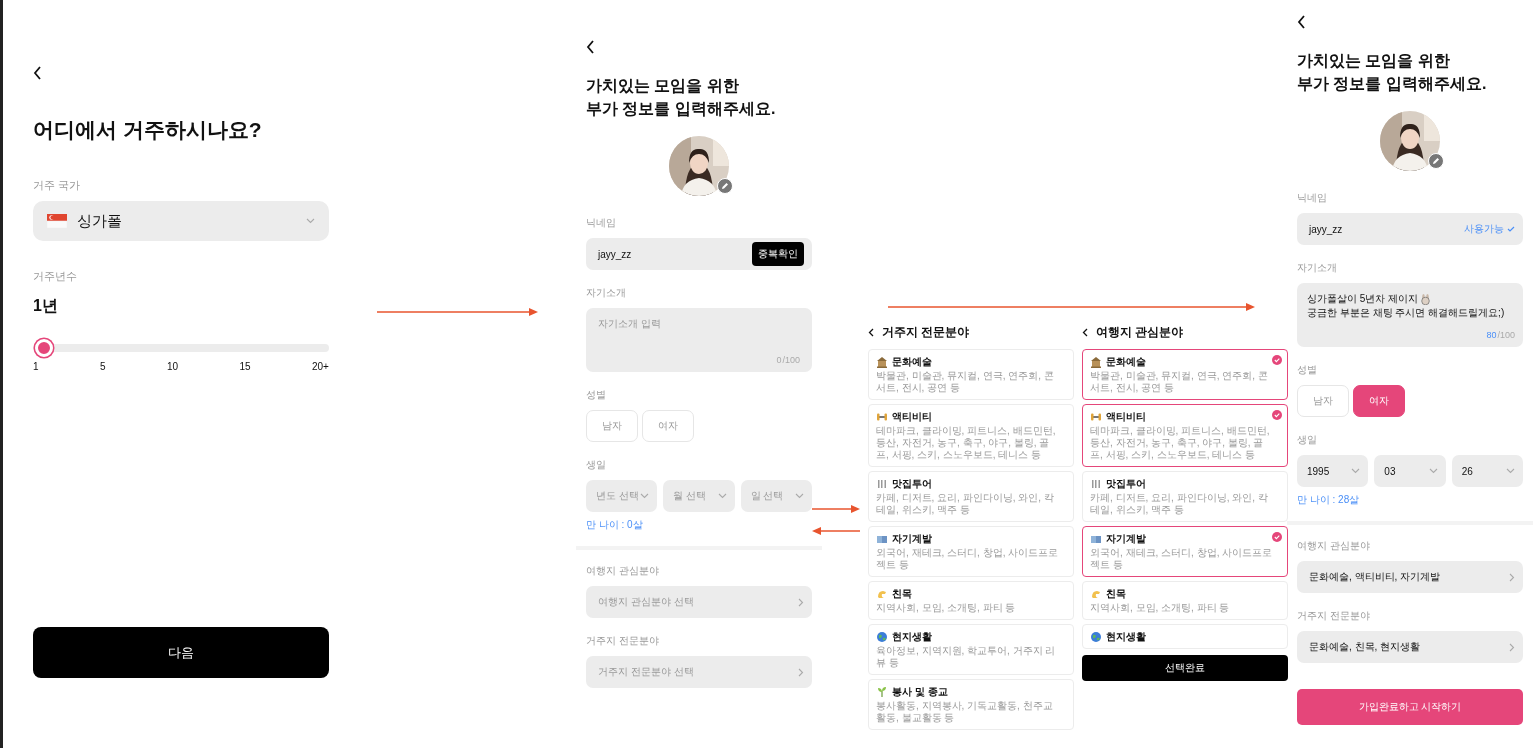 The height and width of the screenshot is (748, 1540). Describe the element at coordinates (1426, 299) in the screenshot. I see `bunny-icon` at that location.